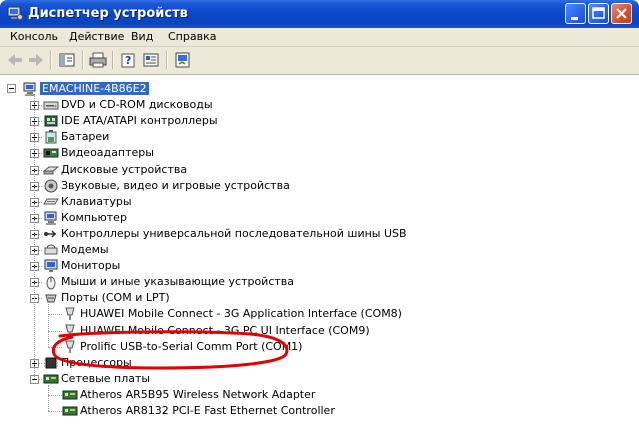 This screenshot has width=639, height=448. What do you see at coordinates (105, 378) in the screenshot?
I see `tree-category-network-card: Сетевые платы` at bounding box center [105, 378].